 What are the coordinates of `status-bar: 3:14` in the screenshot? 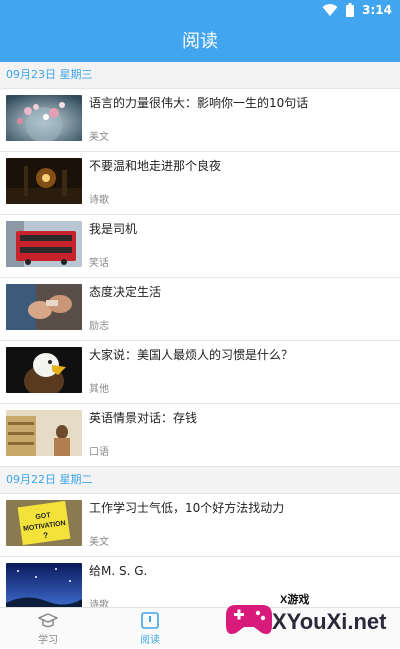 It's located at (200, 11).